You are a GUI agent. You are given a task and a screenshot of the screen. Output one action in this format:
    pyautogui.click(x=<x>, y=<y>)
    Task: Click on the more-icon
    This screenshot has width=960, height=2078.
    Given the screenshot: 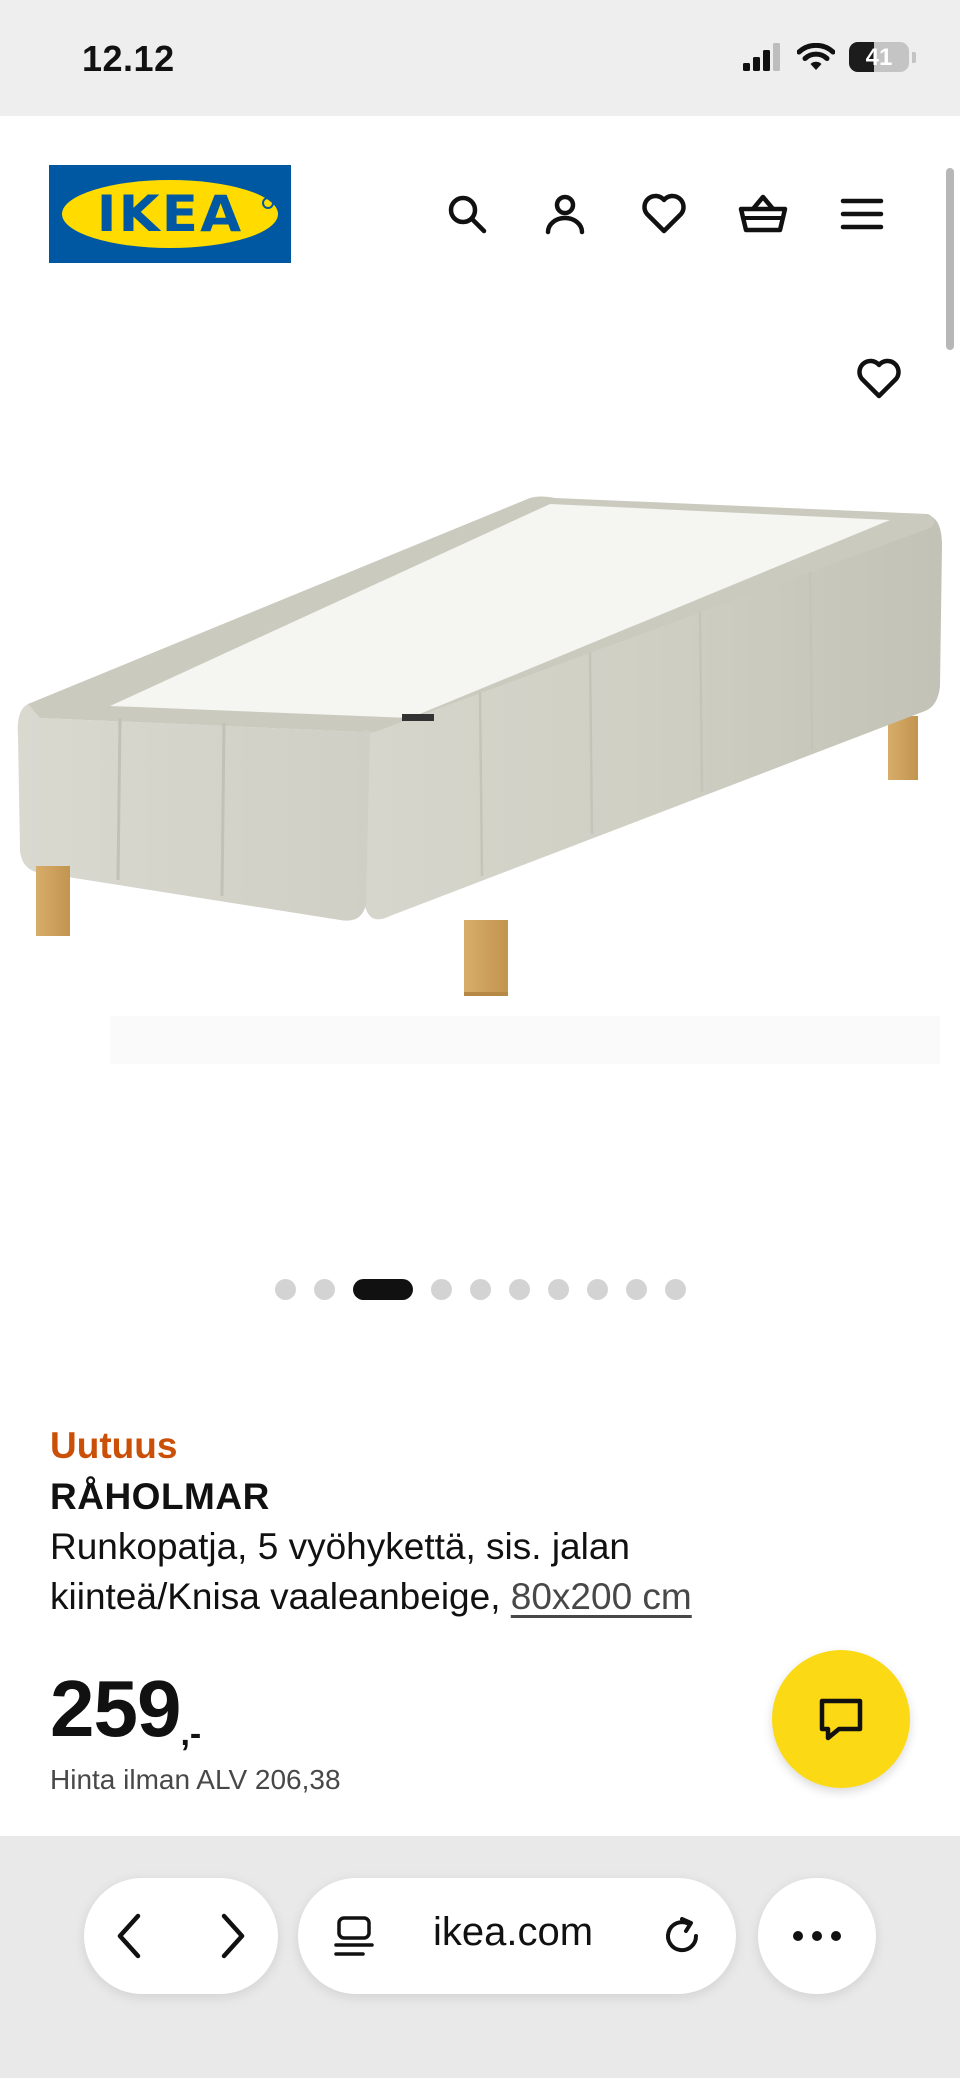 What is the action you would take?
    pyautogui.click(x=817, y=1936)
    